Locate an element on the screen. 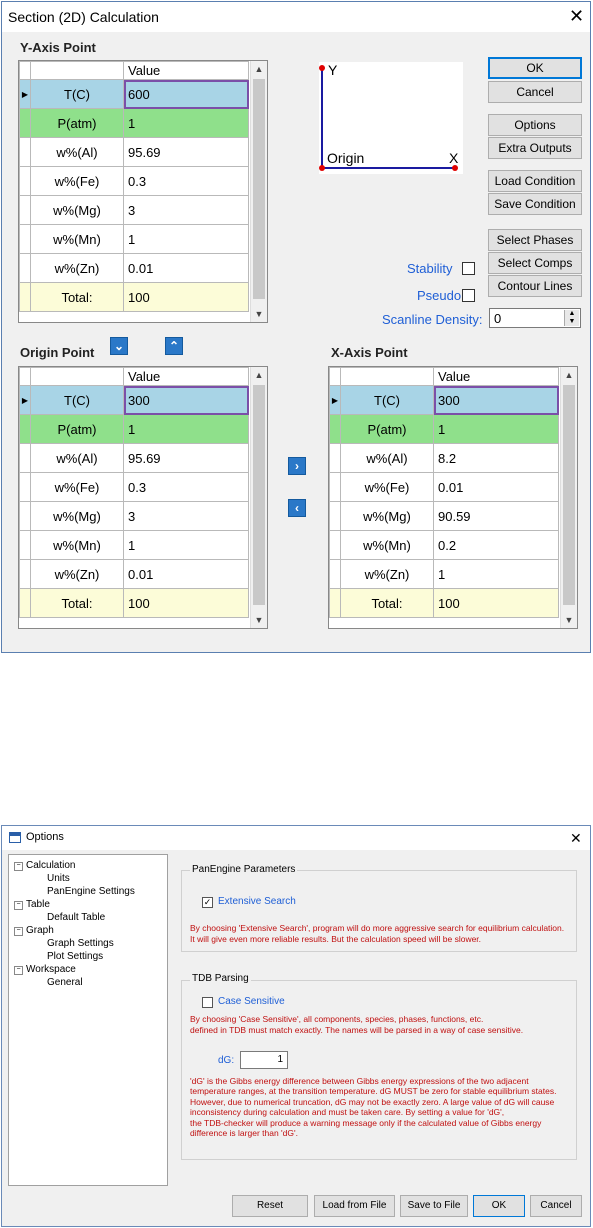 The width and height of the screenshot is (593, 1228). pseudo-checkbox is located at coordinates (468, 295).